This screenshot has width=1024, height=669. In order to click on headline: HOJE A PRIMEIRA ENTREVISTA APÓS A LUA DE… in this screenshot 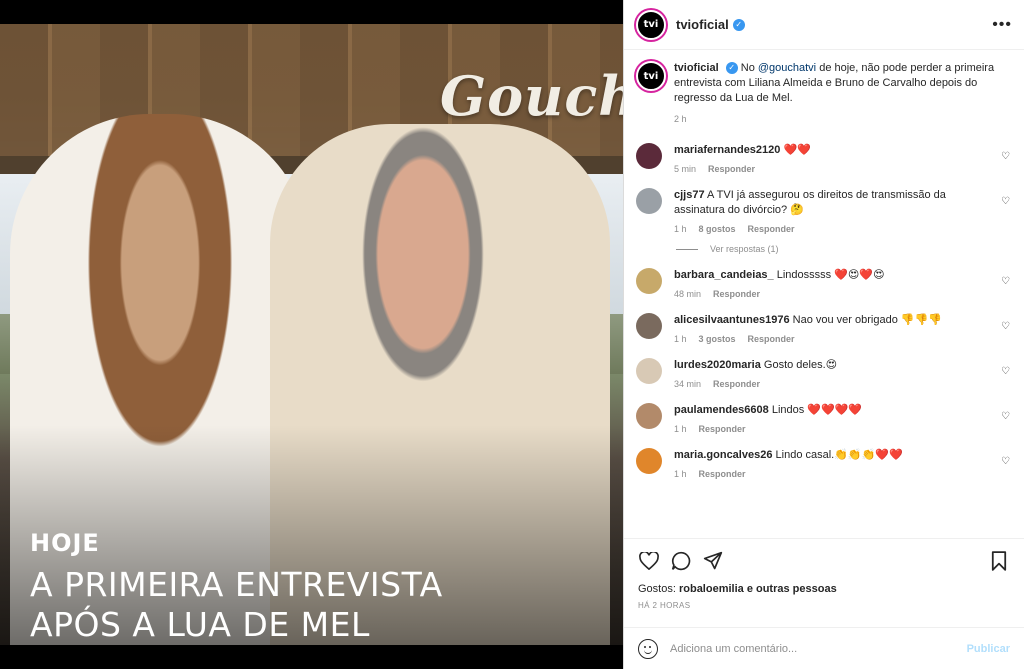, I will do `click(236, 587)`.